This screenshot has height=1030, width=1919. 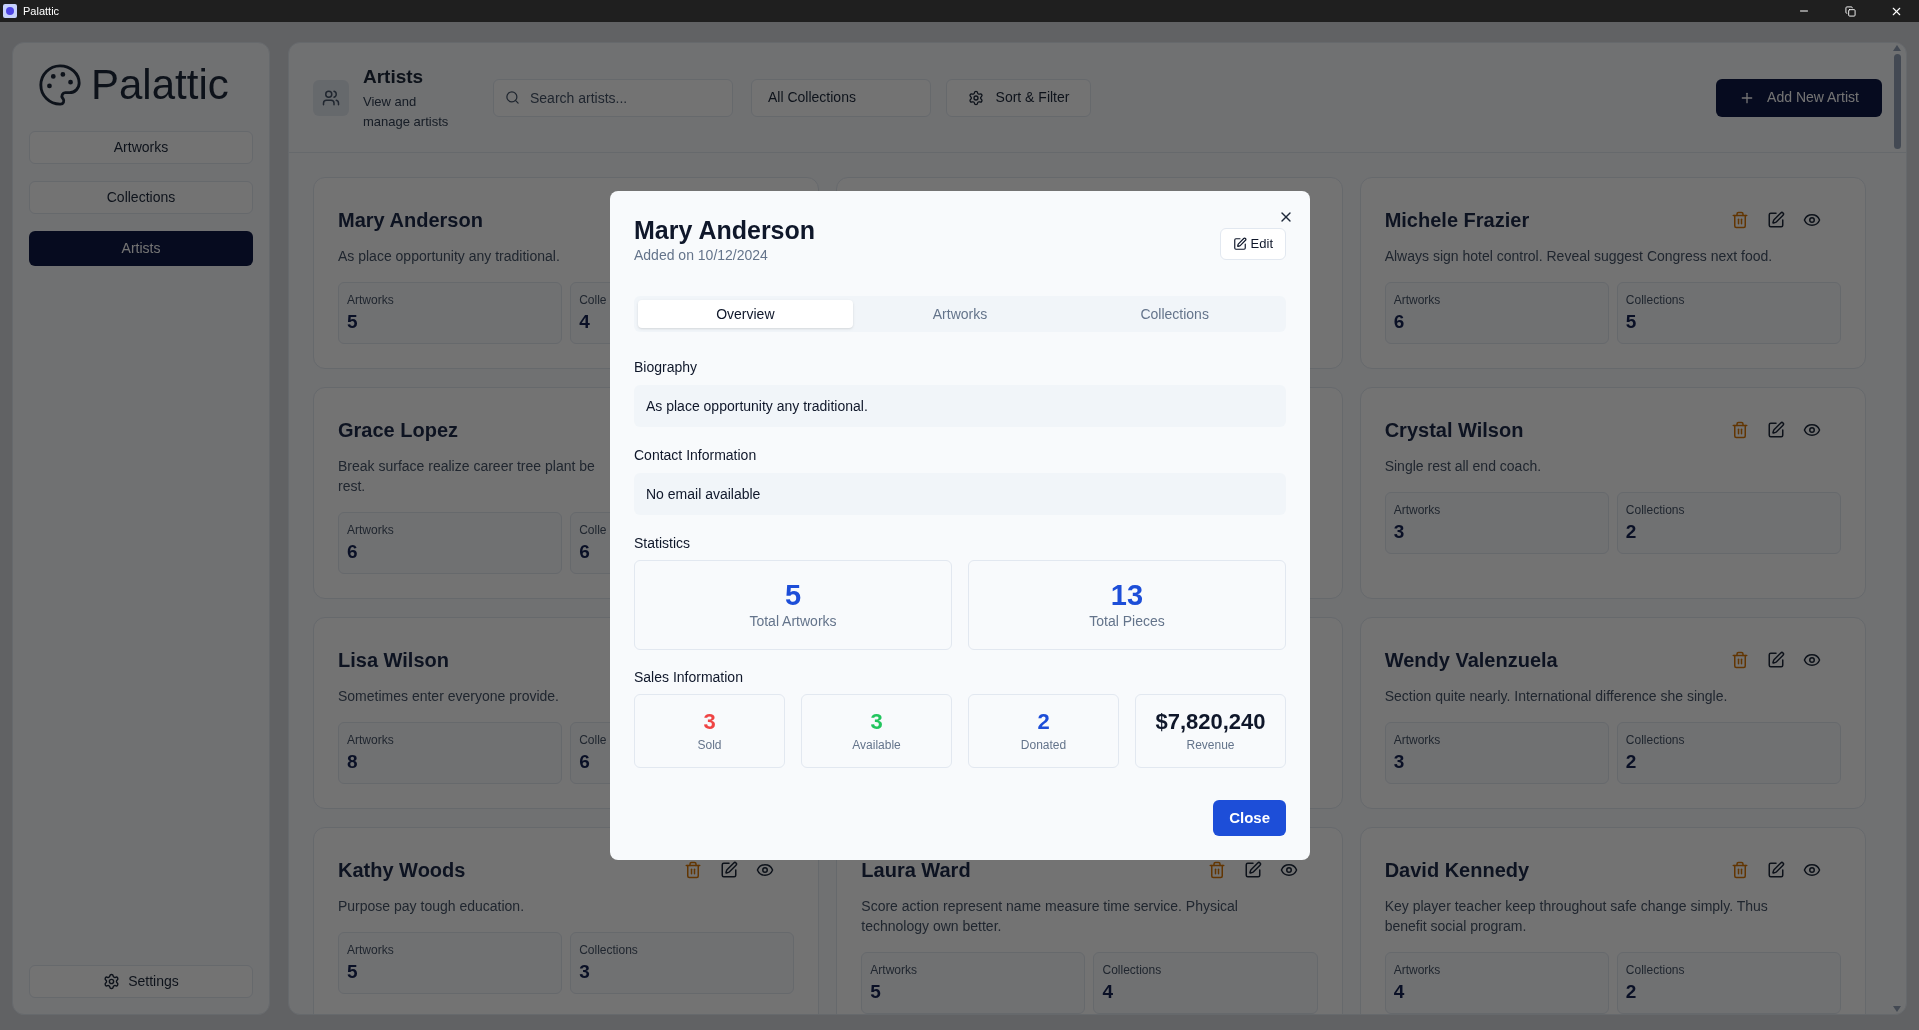 I want to click on settings-button: Settings, so click(x=141, y=981).